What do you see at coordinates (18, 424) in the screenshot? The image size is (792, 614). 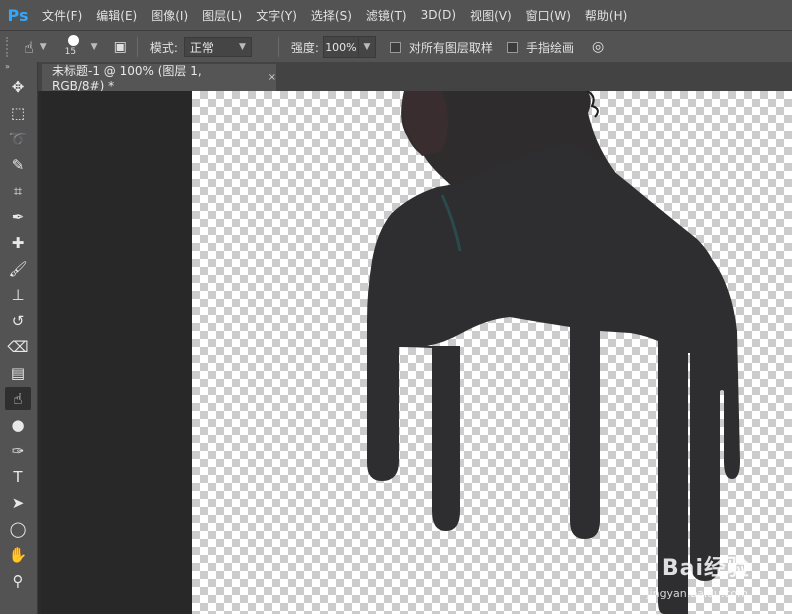 I see `dodge-tool-icon: ●` at bounding box center [18, 424].